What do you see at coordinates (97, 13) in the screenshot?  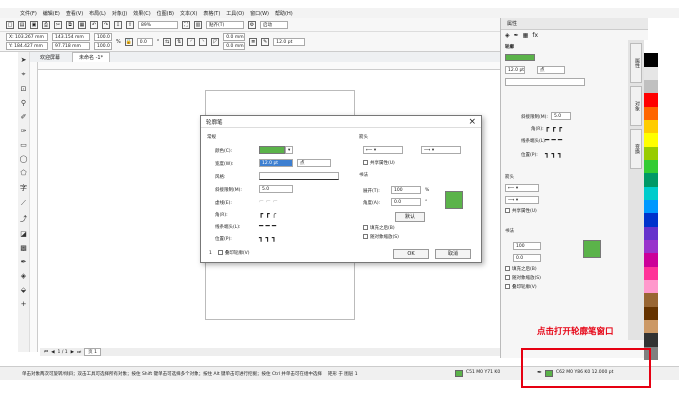 I see `menu-layout: 布局(L)` at bounding box center [97, 13].